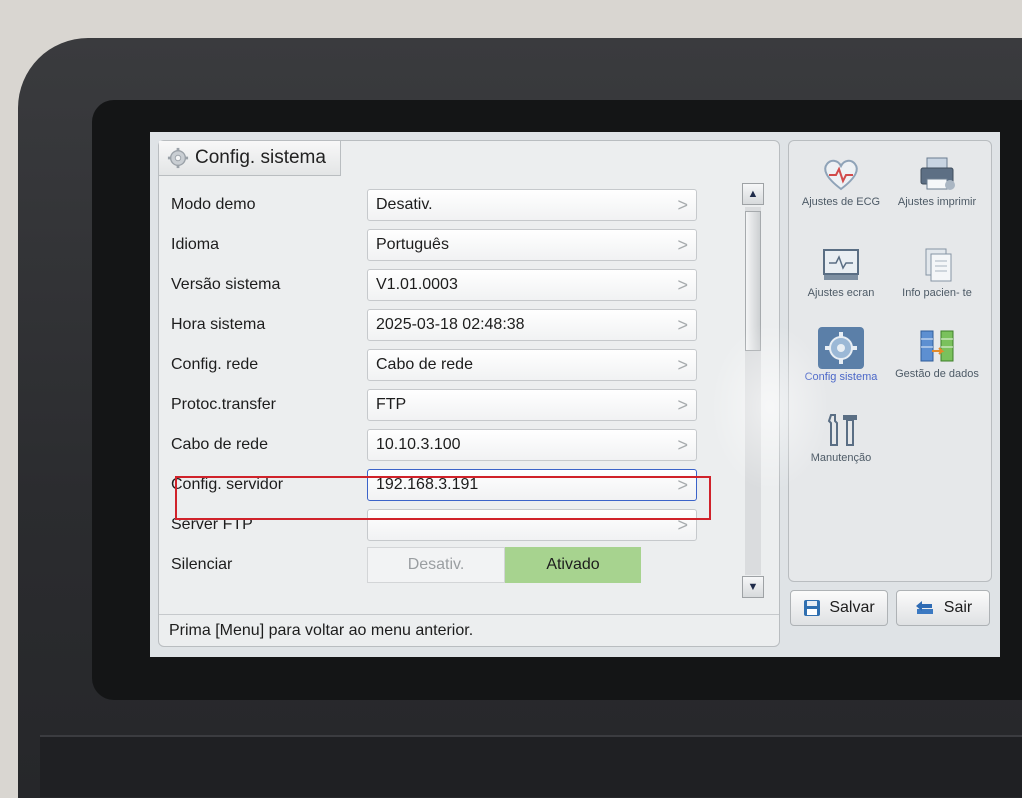 The image size is (1022, 798). Describe the element at coordinates (937, 173) in the screenshot. I see `printer-icon` at that location.